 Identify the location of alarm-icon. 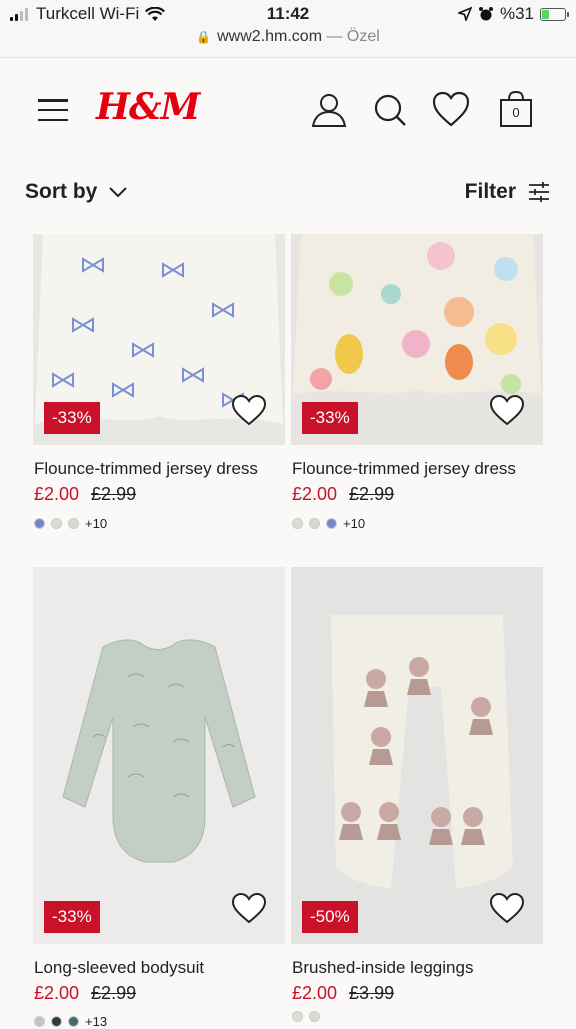
(485, 14).